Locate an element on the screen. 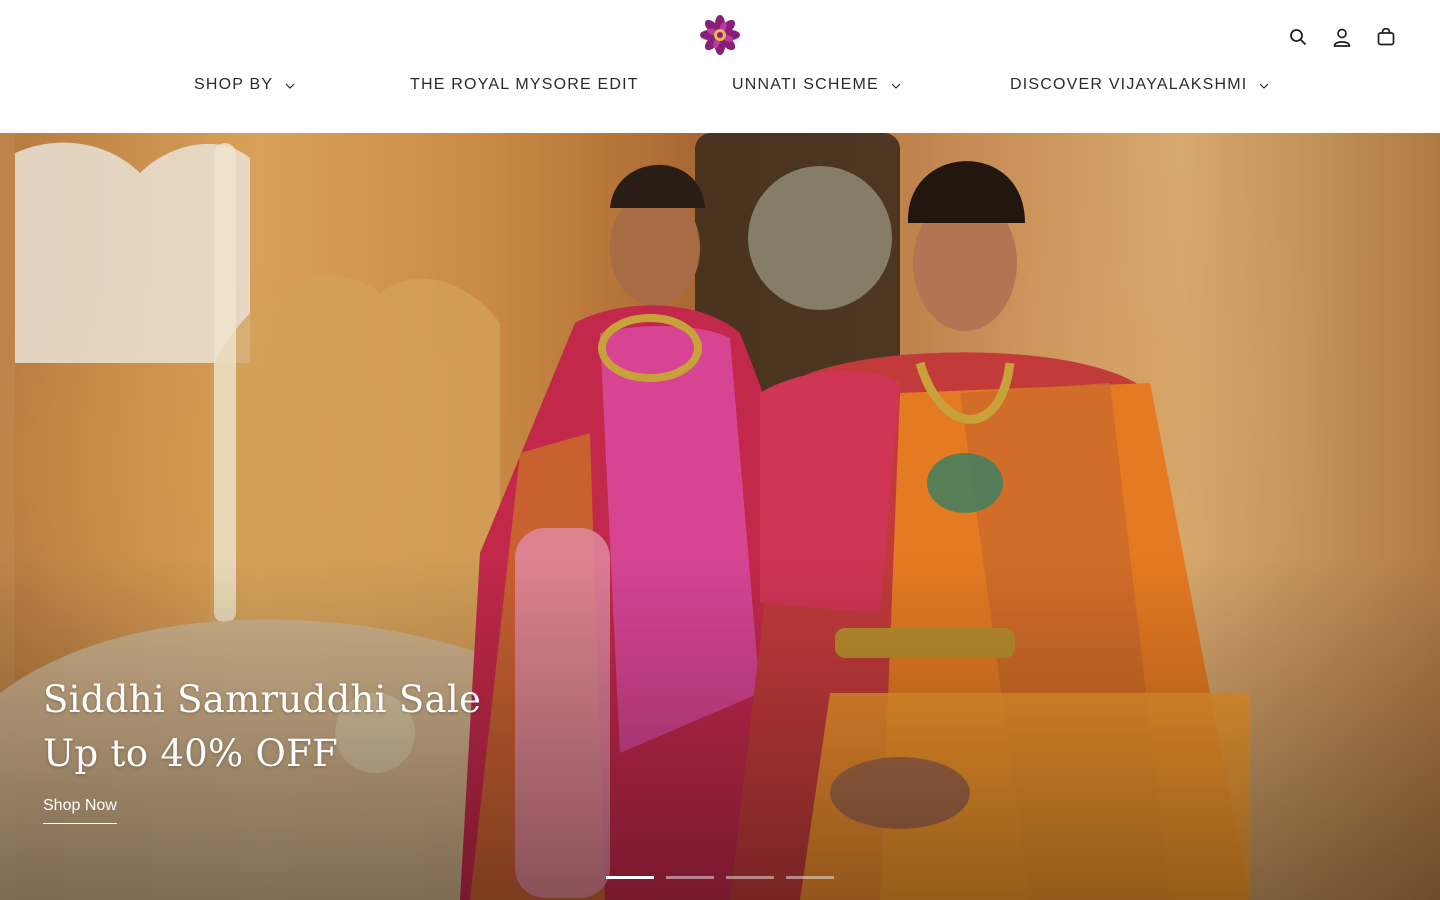 Image resolution: width=1440 pixels, height=900 pixels. account-icon is located at coordinates (1342, 37).